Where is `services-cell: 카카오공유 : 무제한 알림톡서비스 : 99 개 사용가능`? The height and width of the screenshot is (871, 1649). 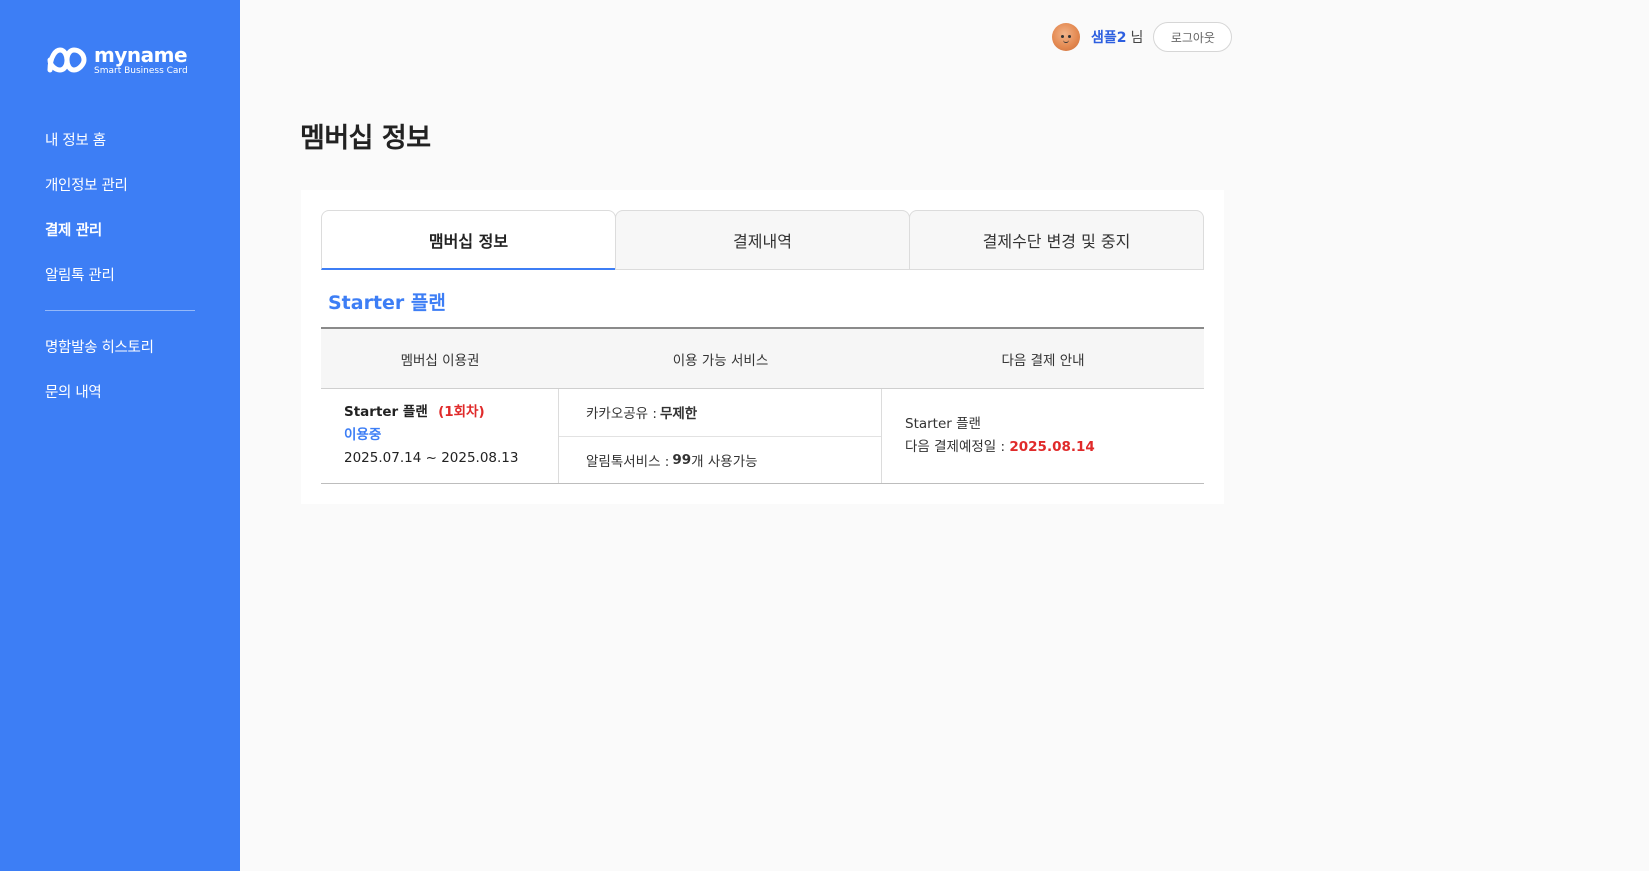
services-cell: 카카오공유 : 무제한 알림톡서비스 : 99 개 사용가능 is located at coordinates (720, 436).